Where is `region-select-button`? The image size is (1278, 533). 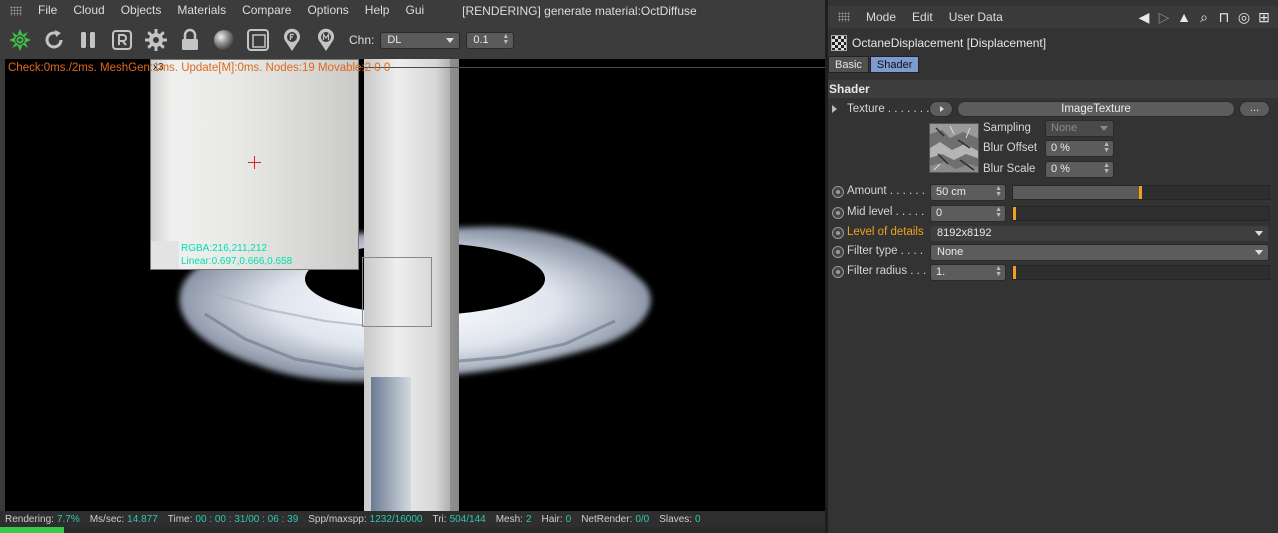
region-select-button is located at coordinates (258, 40).